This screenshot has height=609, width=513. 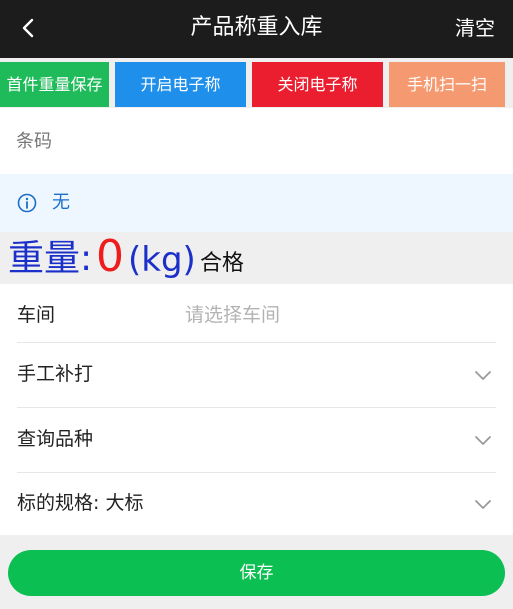 I want to click on workshop-select: 车间 请选择车间, so click(x=256, y=316).